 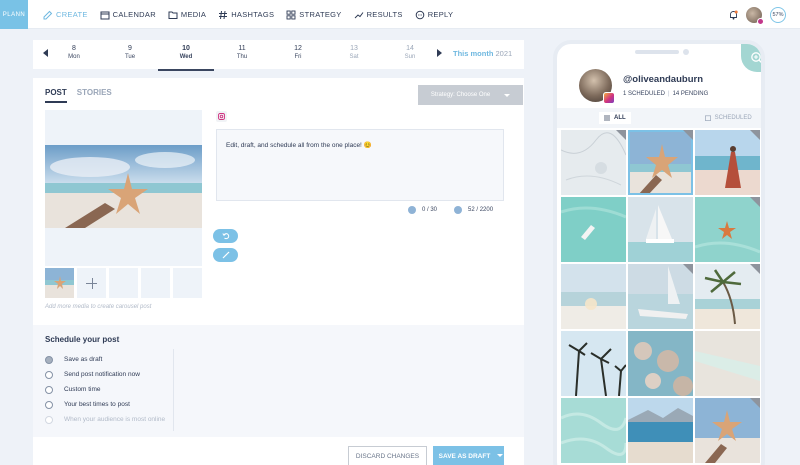 What do you see at coordinates (48, 14) in the screenshot?
I see `edit-icon` at bounding box center [48, 14].